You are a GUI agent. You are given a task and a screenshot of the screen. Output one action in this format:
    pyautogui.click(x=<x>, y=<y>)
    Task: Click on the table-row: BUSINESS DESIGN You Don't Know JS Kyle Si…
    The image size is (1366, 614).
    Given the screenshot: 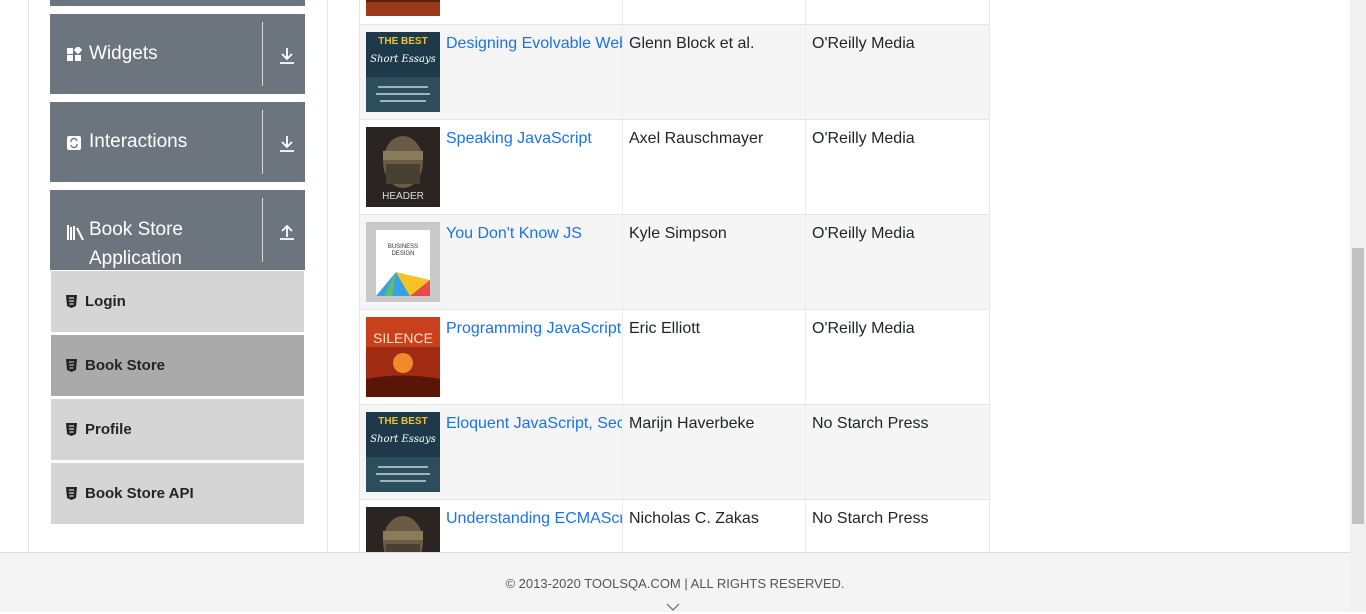 What is the action you would take?
    pyautogui.click(x=674, y=262)
    